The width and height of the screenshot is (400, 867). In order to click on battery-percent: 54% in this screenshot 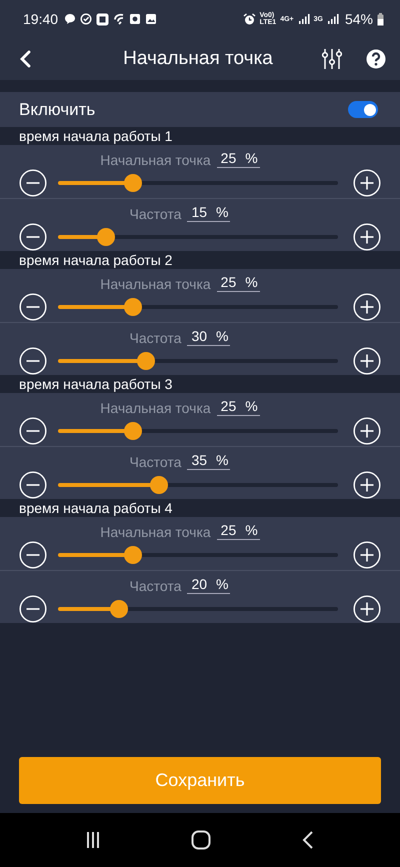, I will do `click(358, 19)`.